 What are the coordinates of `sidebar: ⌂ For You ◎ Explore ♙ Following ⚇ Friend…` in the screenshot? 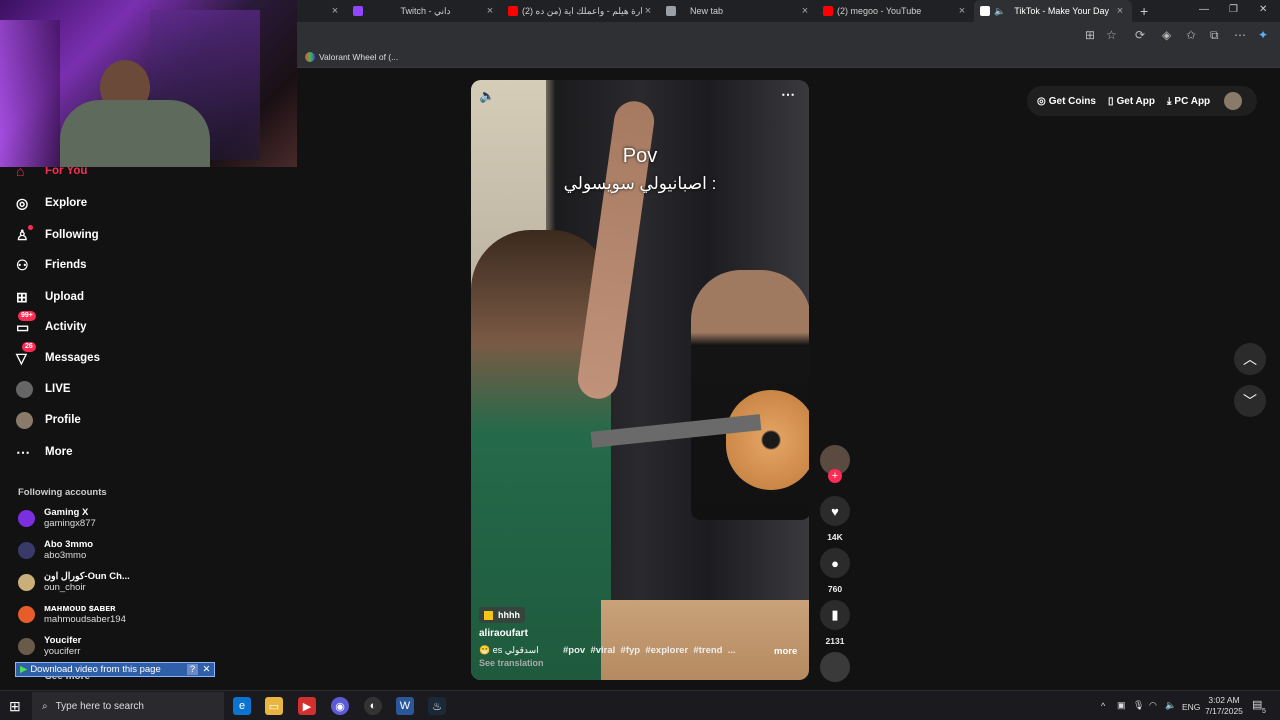 It's located at (107, 425).